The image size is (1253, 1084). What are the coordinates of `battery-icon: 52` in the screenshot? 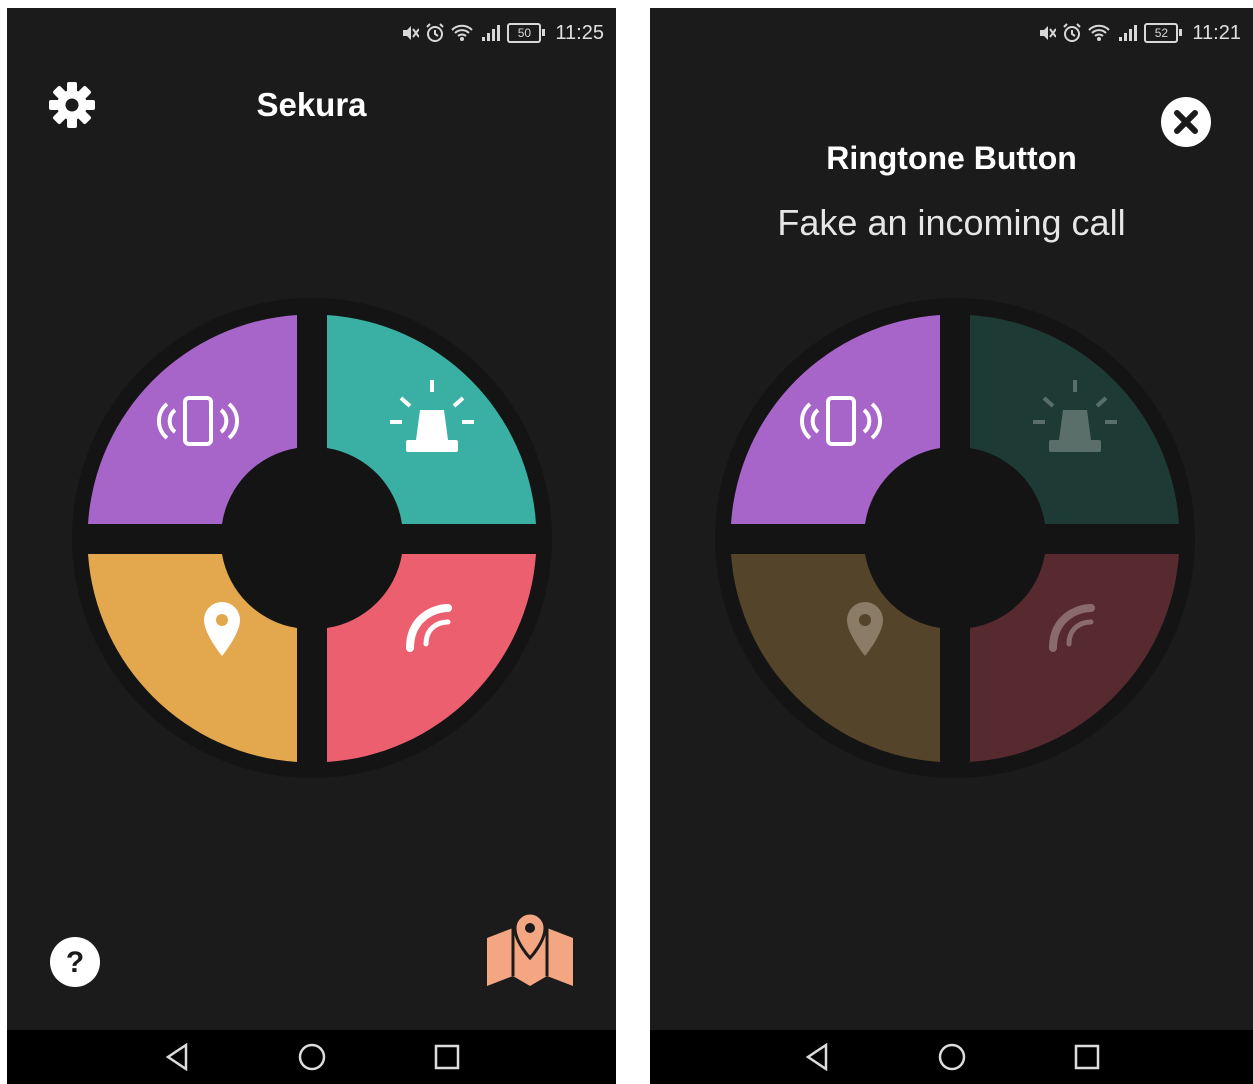 It's located at (1163, 33).